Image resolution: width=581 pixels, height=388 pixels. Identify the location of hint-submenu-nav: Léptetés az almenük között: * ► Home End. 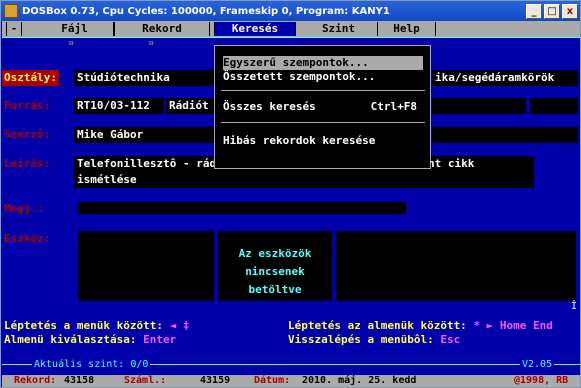
(420, 326).